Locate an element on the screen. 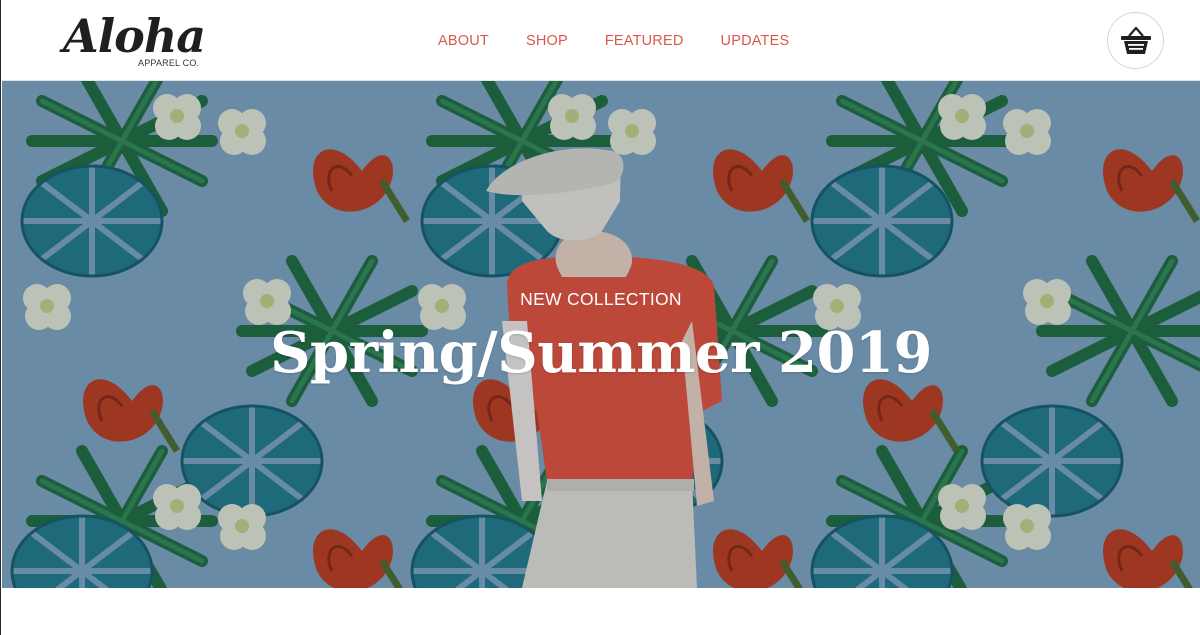 This screenshot has height=635, width=1200. hero-kicker: NEW COLLECTION is located at coordinates (601, 299).